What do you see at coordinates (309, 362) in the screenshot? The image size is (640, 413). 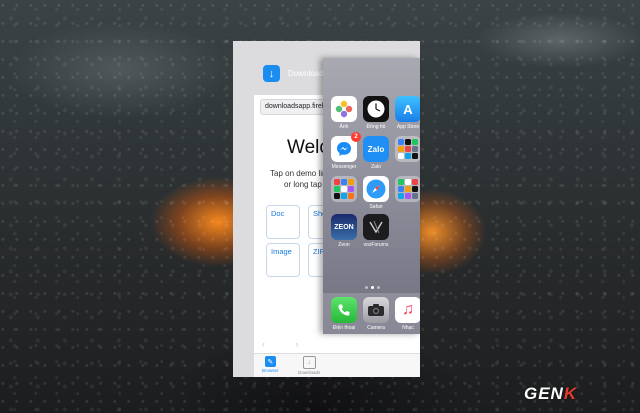 I see `download-tray-icon: ↓` at bounding box center [309, 362].